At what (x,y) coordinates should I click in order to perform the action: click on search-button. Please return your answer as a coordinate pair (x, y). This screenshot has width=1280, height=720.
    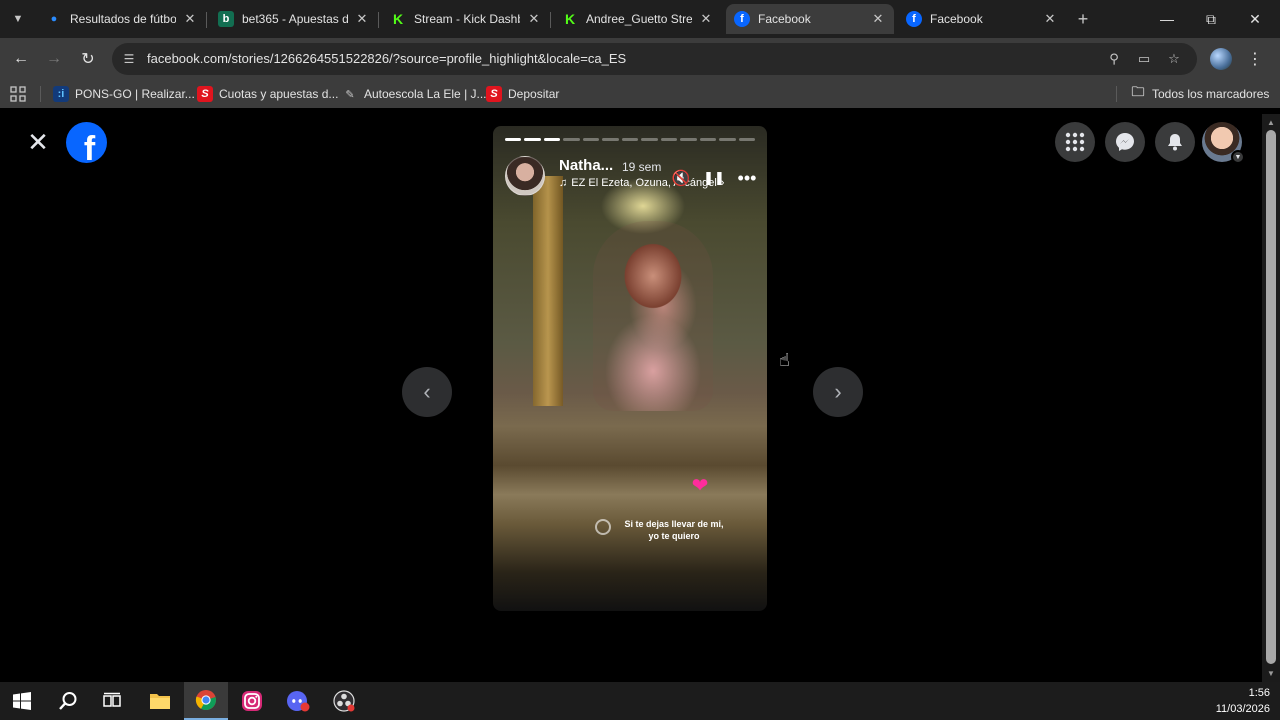
    Looking at the image, I should click on (68, 701).